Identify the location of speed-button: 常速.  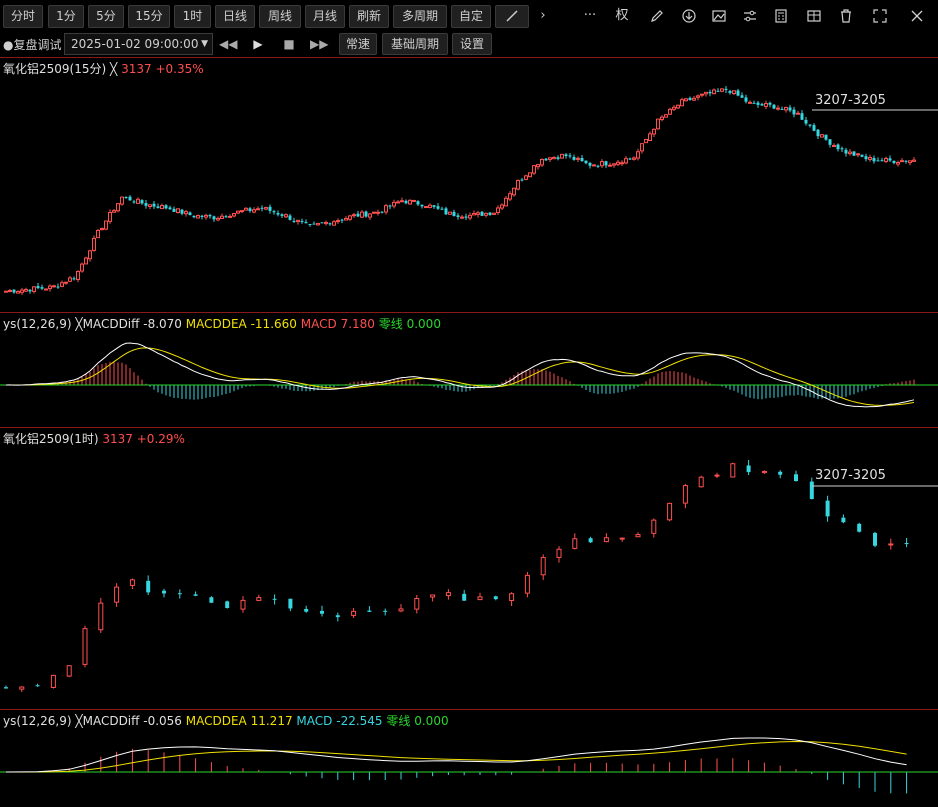
(358, 44).